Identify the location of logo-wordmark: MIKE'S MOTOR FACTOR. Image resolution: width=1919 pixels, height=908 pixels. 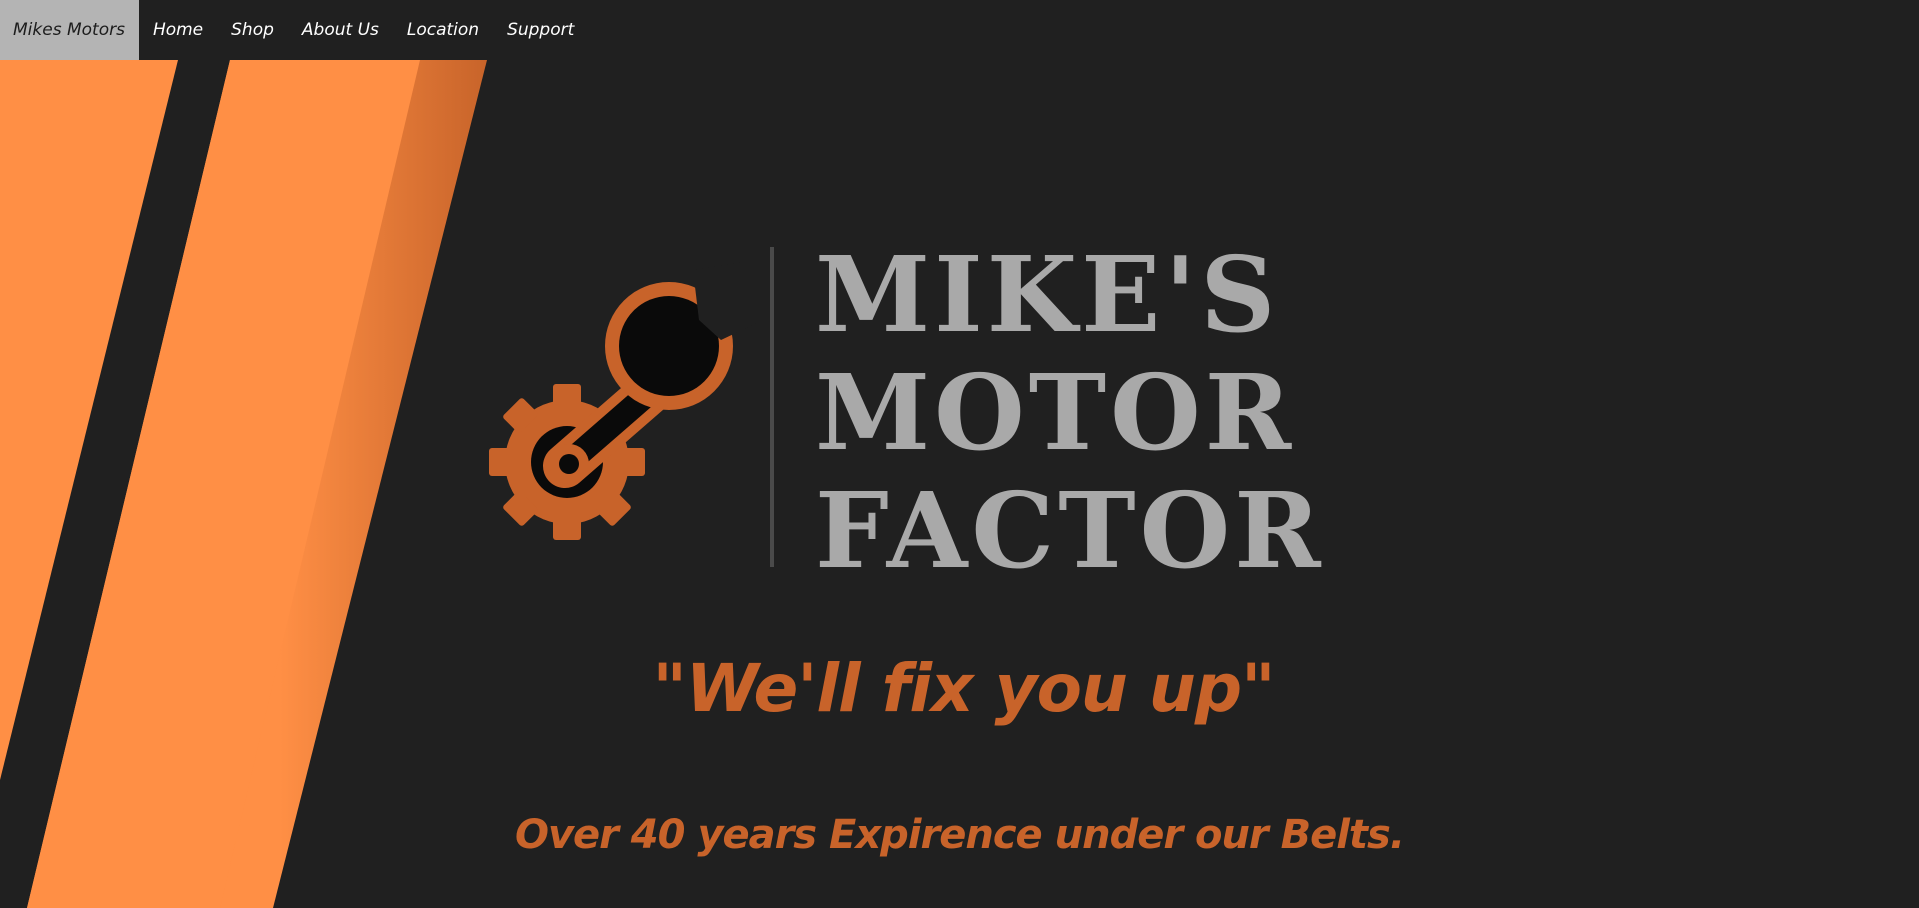
(1070, 413).